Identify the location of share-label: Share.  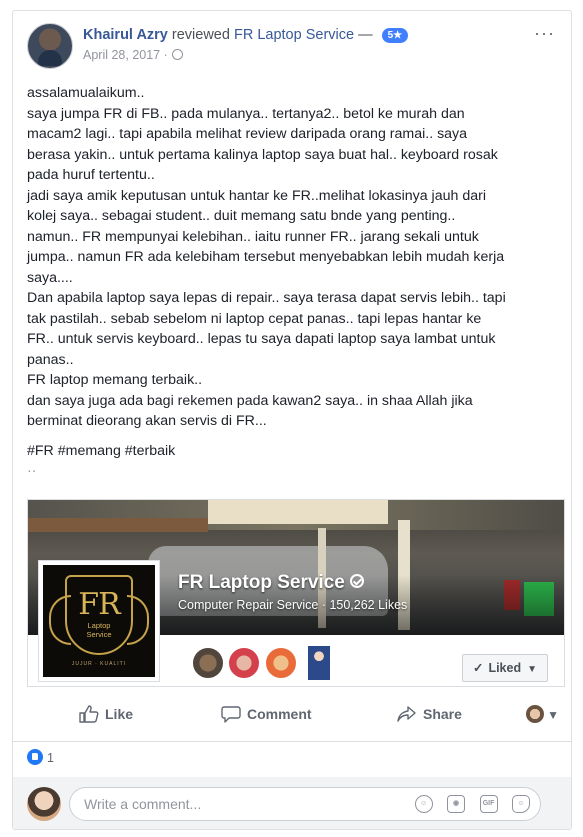
(442, 714).